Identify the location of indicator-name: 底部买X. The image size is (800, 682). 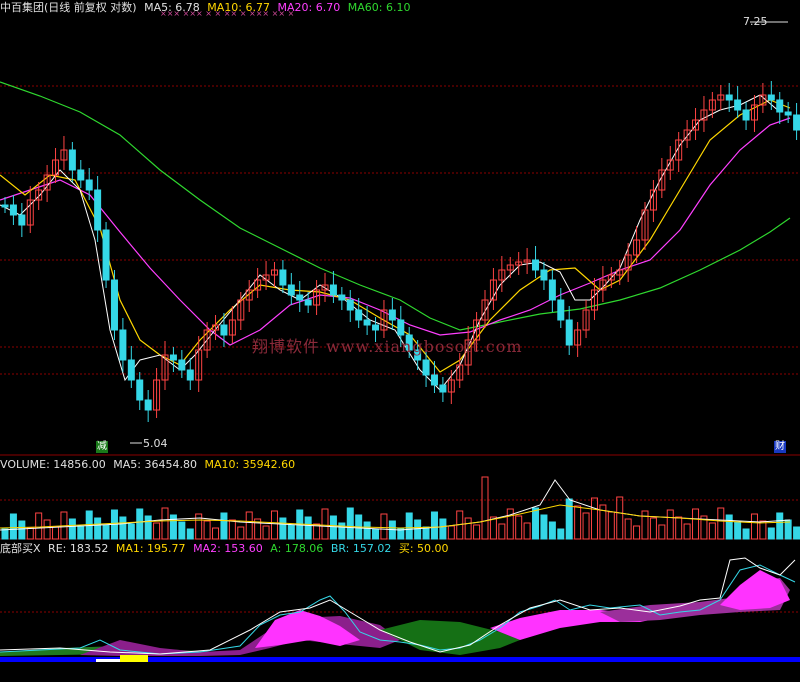
(20, 548).